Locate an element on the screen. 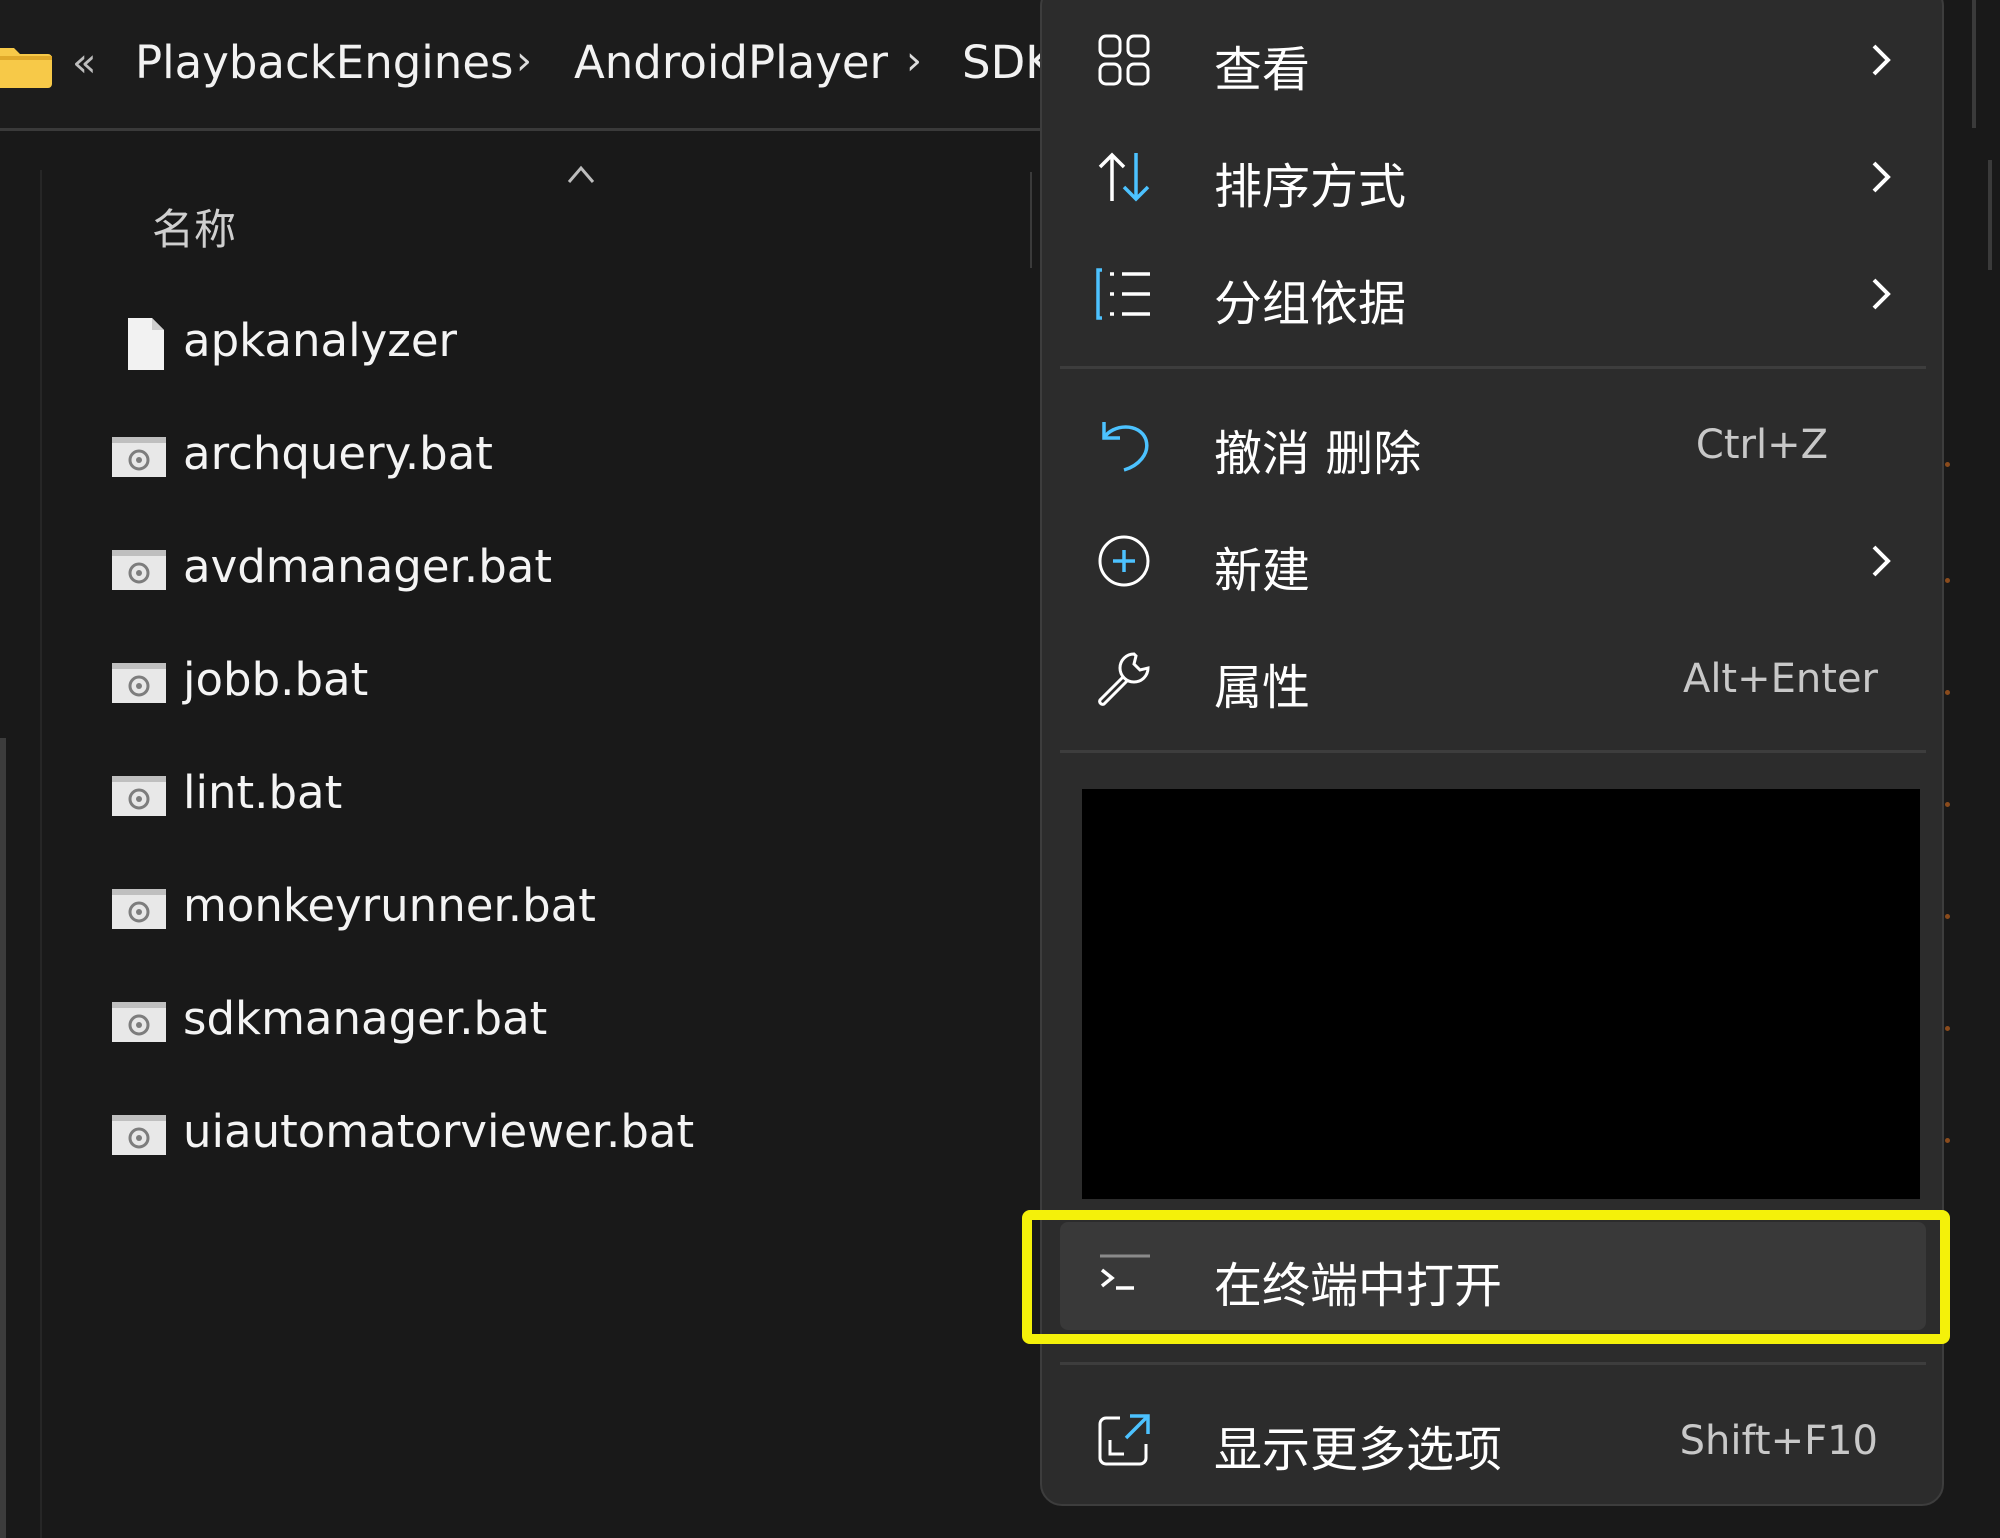  menu-item-new: 新建 is located at coordinates (1493, 561).